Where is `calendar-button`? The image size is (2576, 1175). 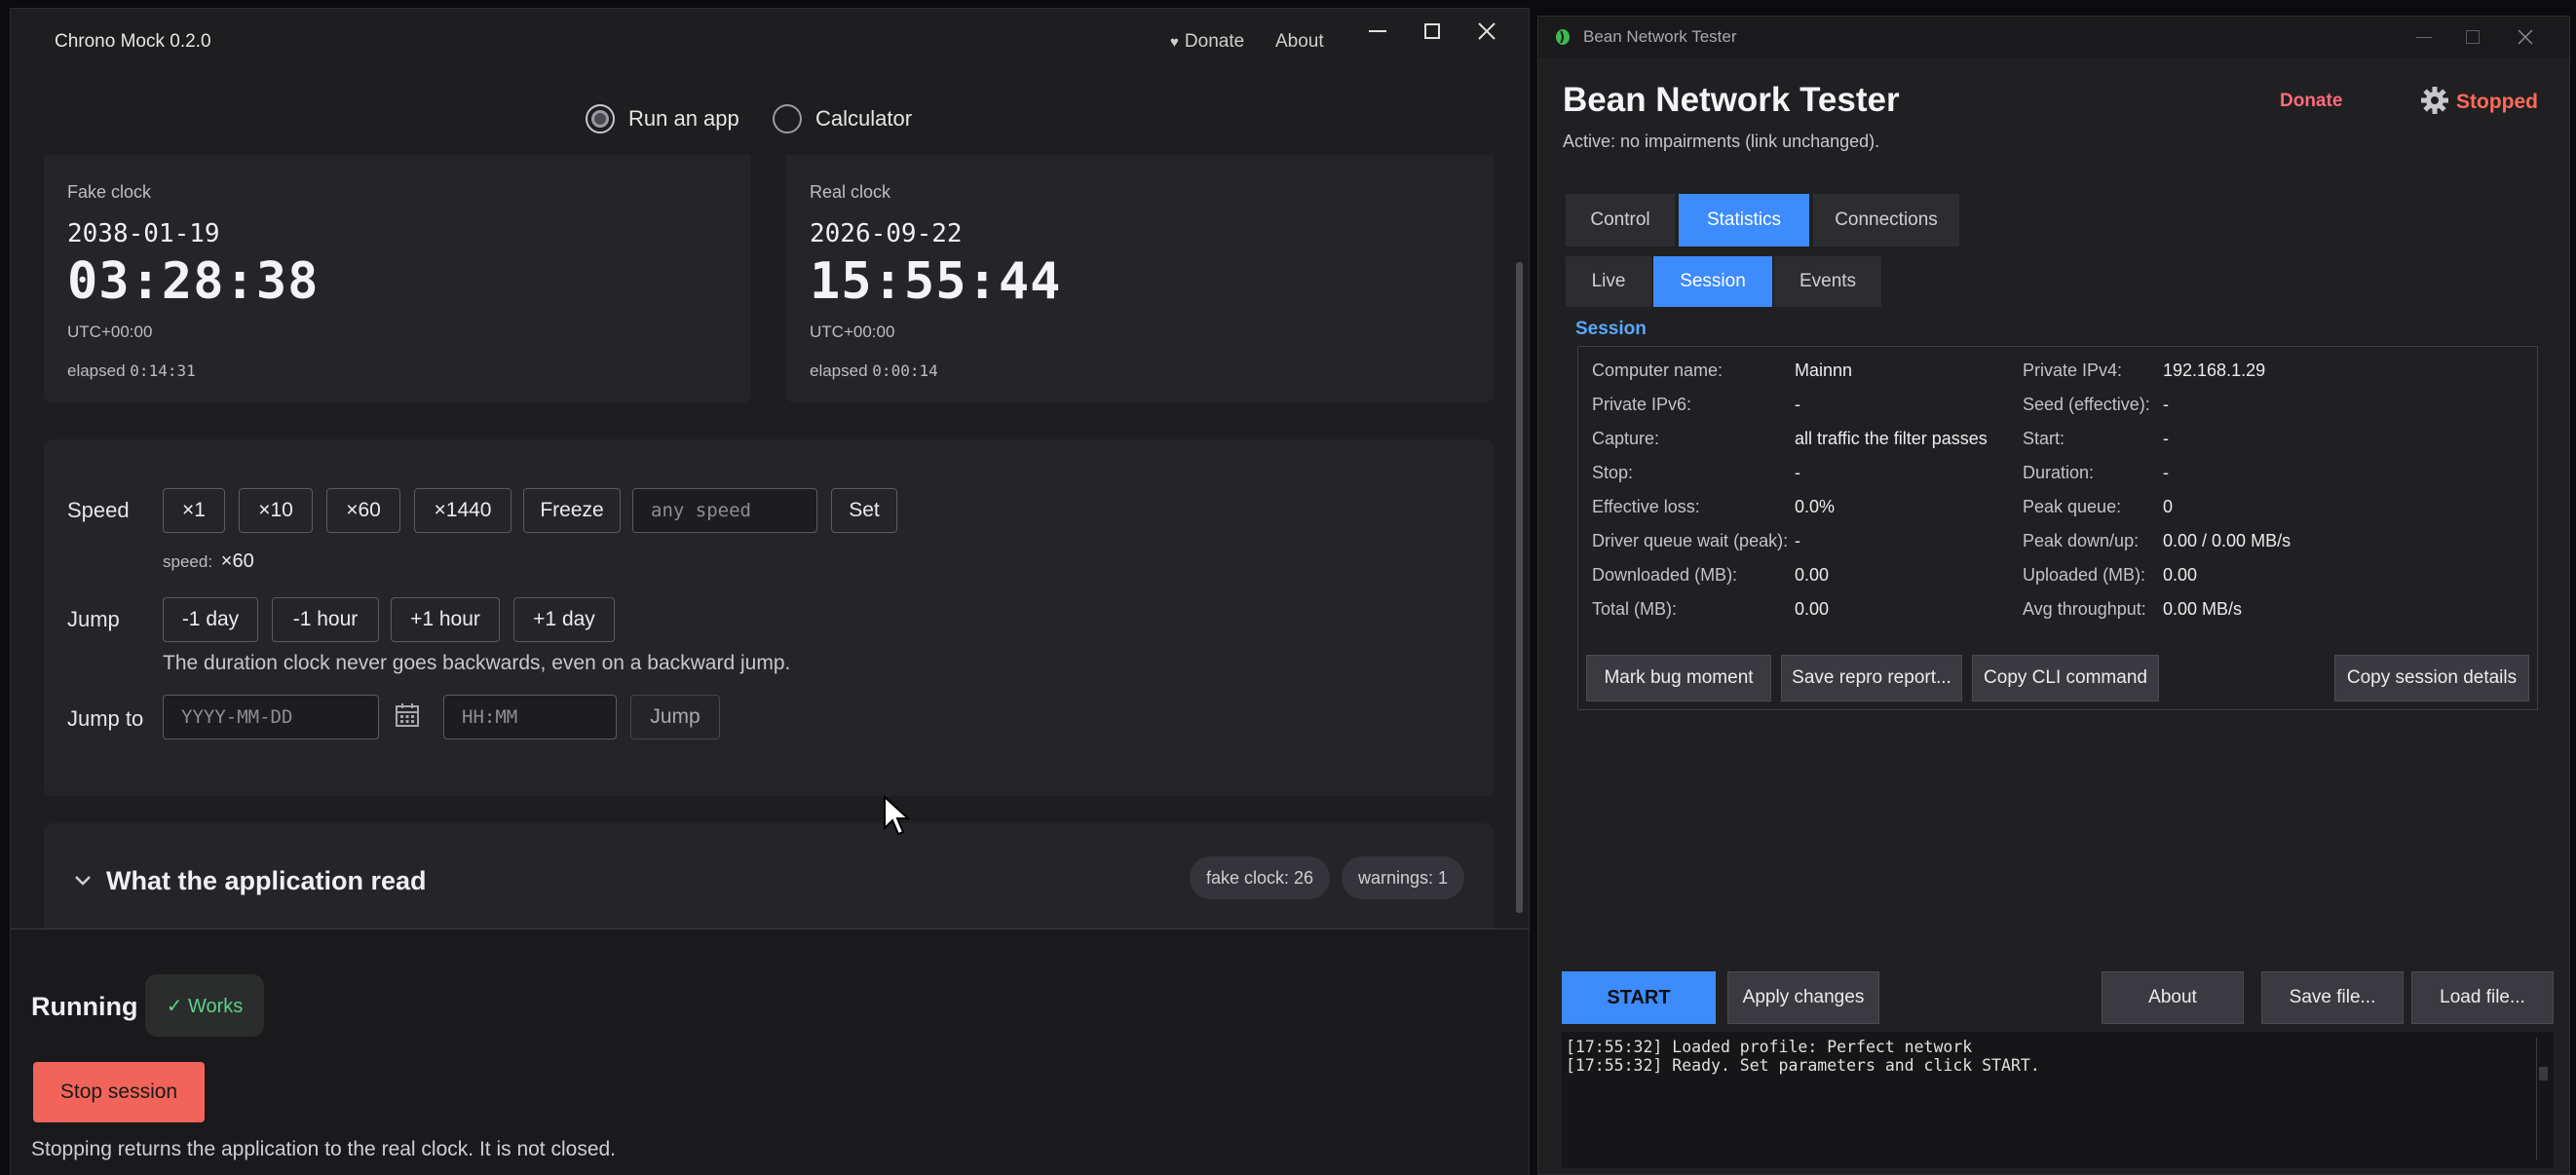
calendar-button is located at coordinates (407, 717).